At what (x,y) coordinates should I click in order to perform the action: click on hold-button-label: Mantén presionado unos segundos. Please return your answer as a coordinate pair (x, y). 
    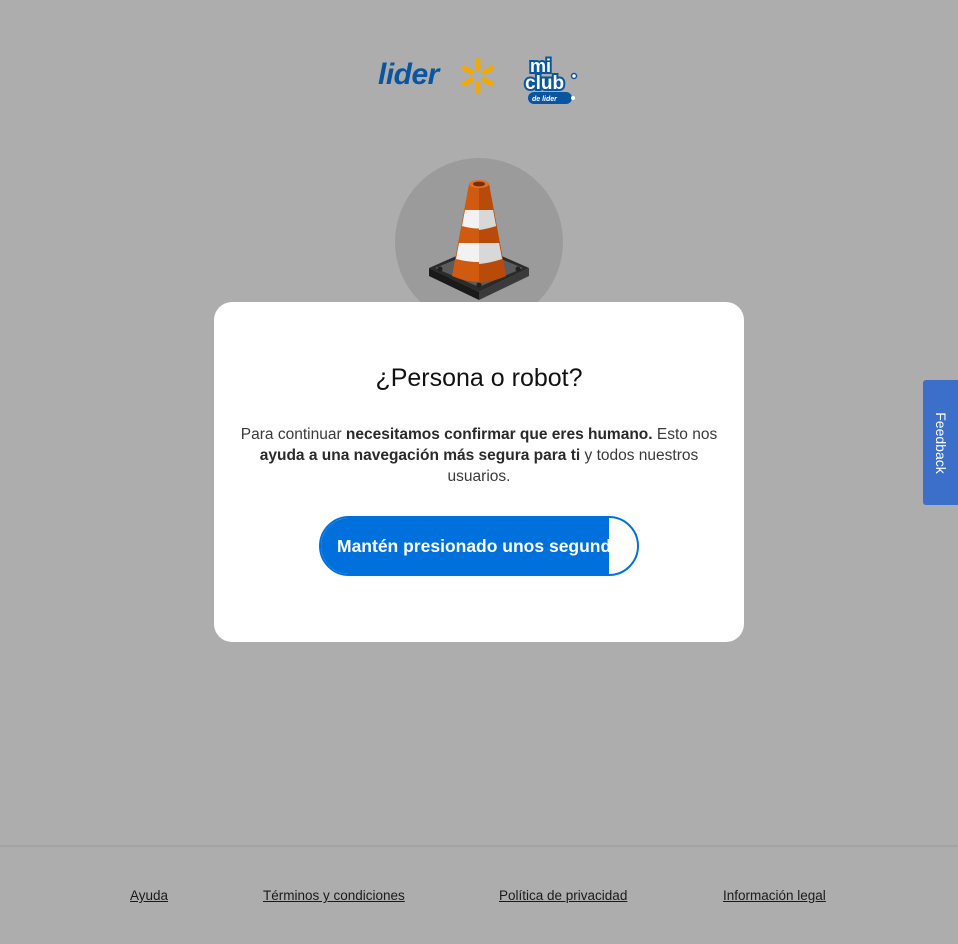
    Looking at the image, I should click on (484, 546).